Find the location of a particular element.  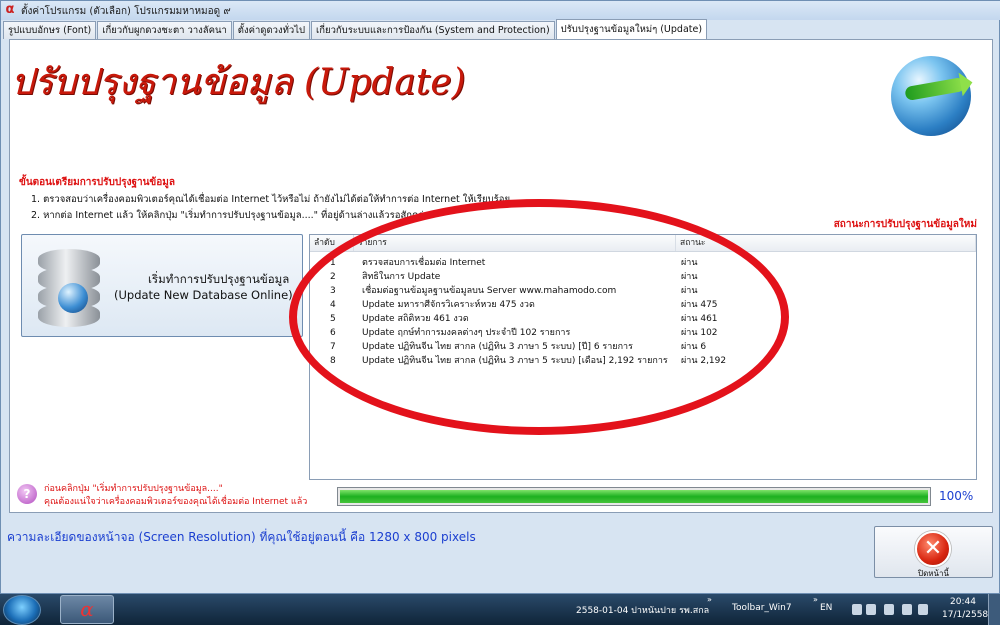

tab-font: รูปแบบอักษร (Font) is located at coordinates (50, 30).